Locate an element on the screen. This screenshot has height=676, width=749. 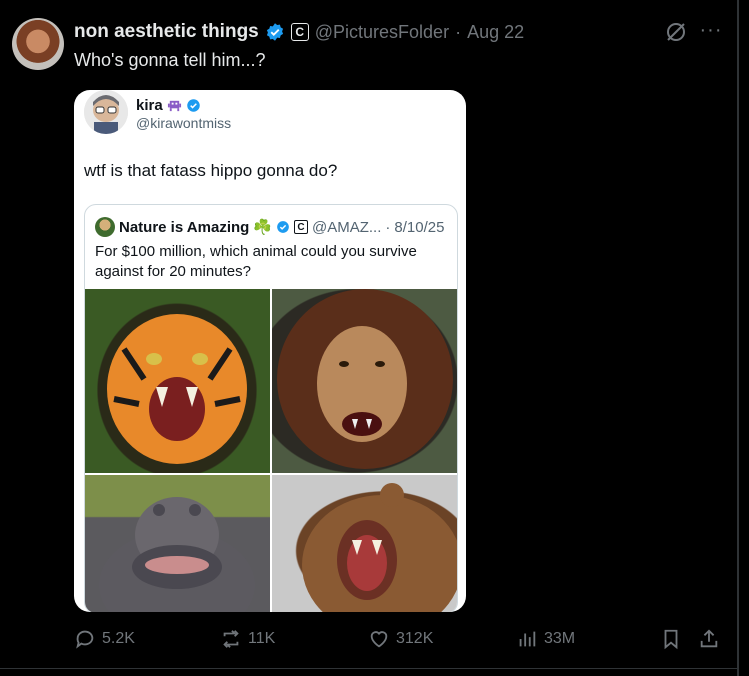
author-name: non aesthetic things is located at coordinates (166, 32).